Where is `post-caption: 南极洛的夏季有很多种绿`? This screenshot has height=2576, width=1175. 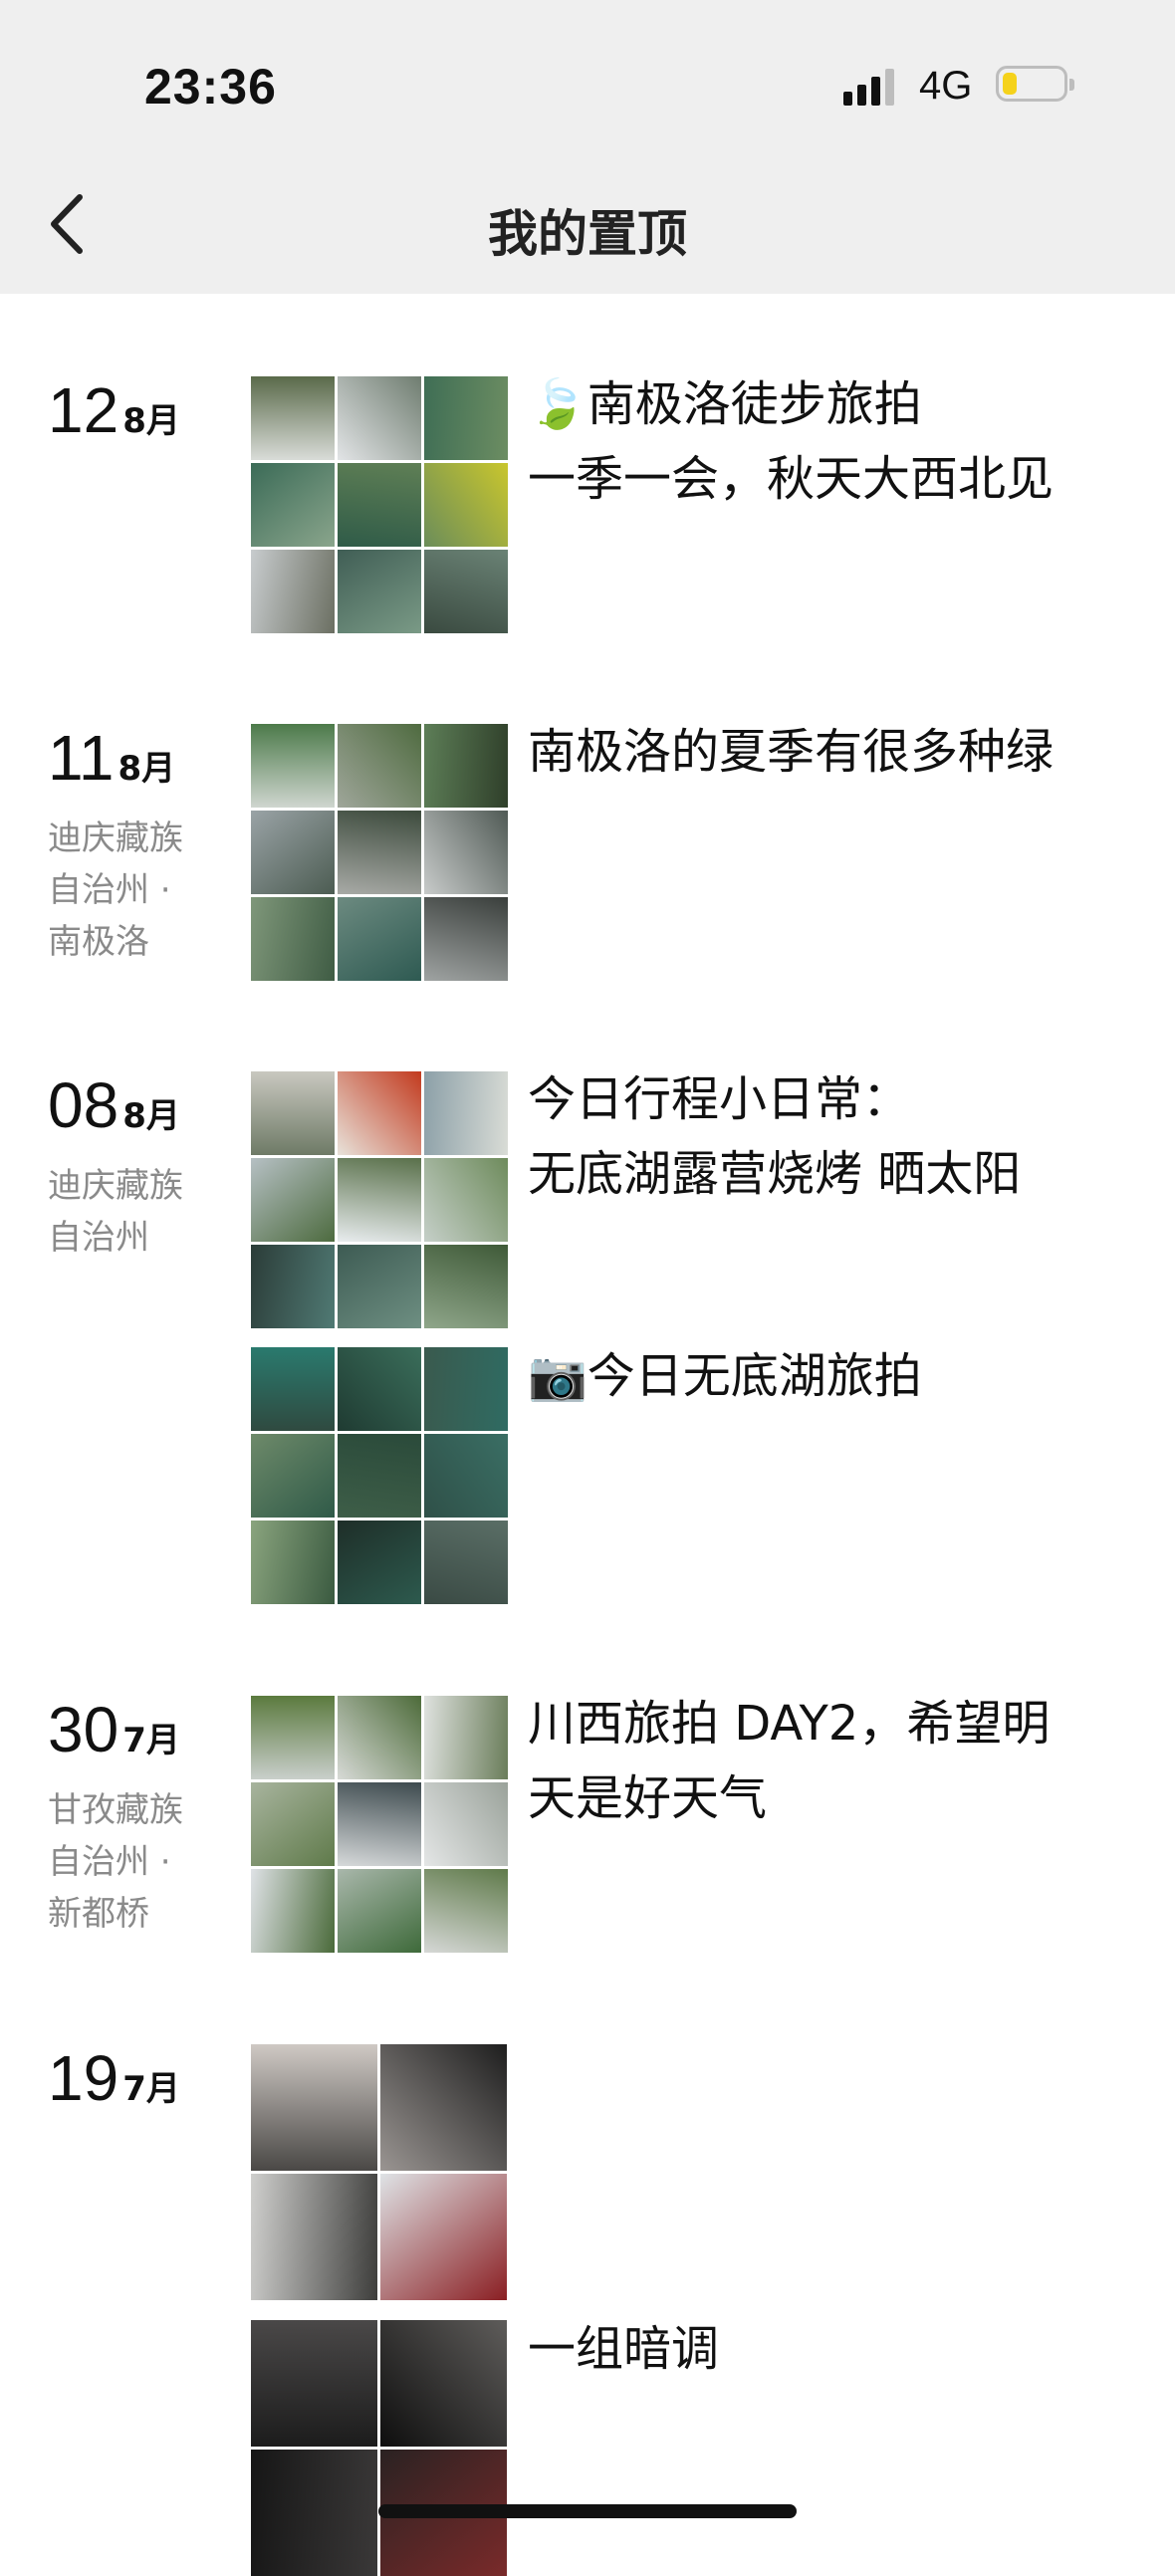 post-caption: 南极洛的夏季有很多种绿 is located at coordinates (811, 752).